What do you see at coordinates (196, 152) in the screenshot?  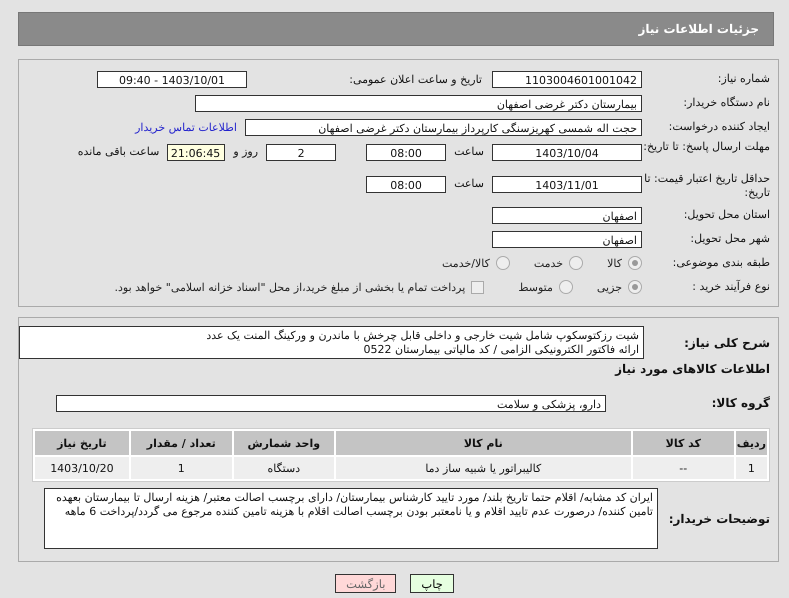 I see `countdown-field: 21:06:45` at bounding box center [196, 152].